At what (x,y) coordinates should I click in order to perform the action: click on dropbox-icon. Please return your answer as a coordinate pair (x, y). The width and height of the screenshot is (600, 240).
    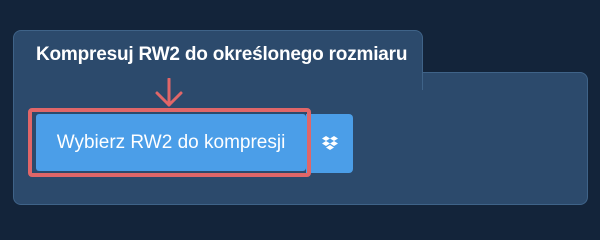
    Looking at the image, I should click on (329, 142).